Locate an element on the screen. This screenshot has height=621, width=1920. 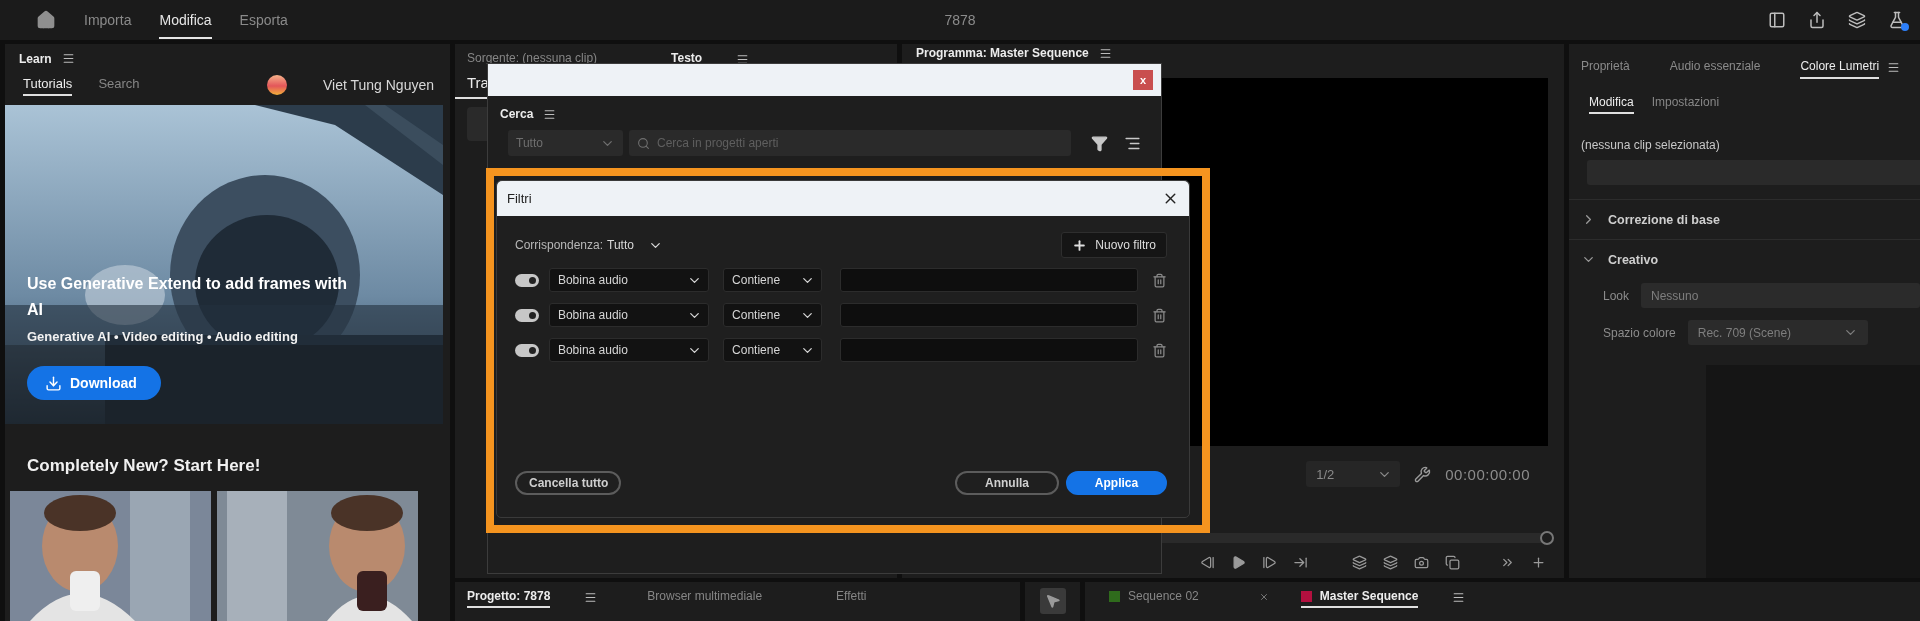
workspace-tab: Esporta is located at coordinates (263, 20).